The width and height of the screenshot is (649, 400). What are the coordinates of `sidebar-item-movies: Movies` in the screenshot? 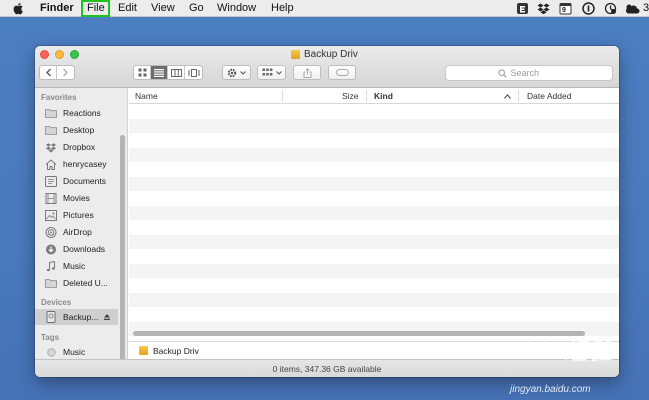 It's located at (85, 198).